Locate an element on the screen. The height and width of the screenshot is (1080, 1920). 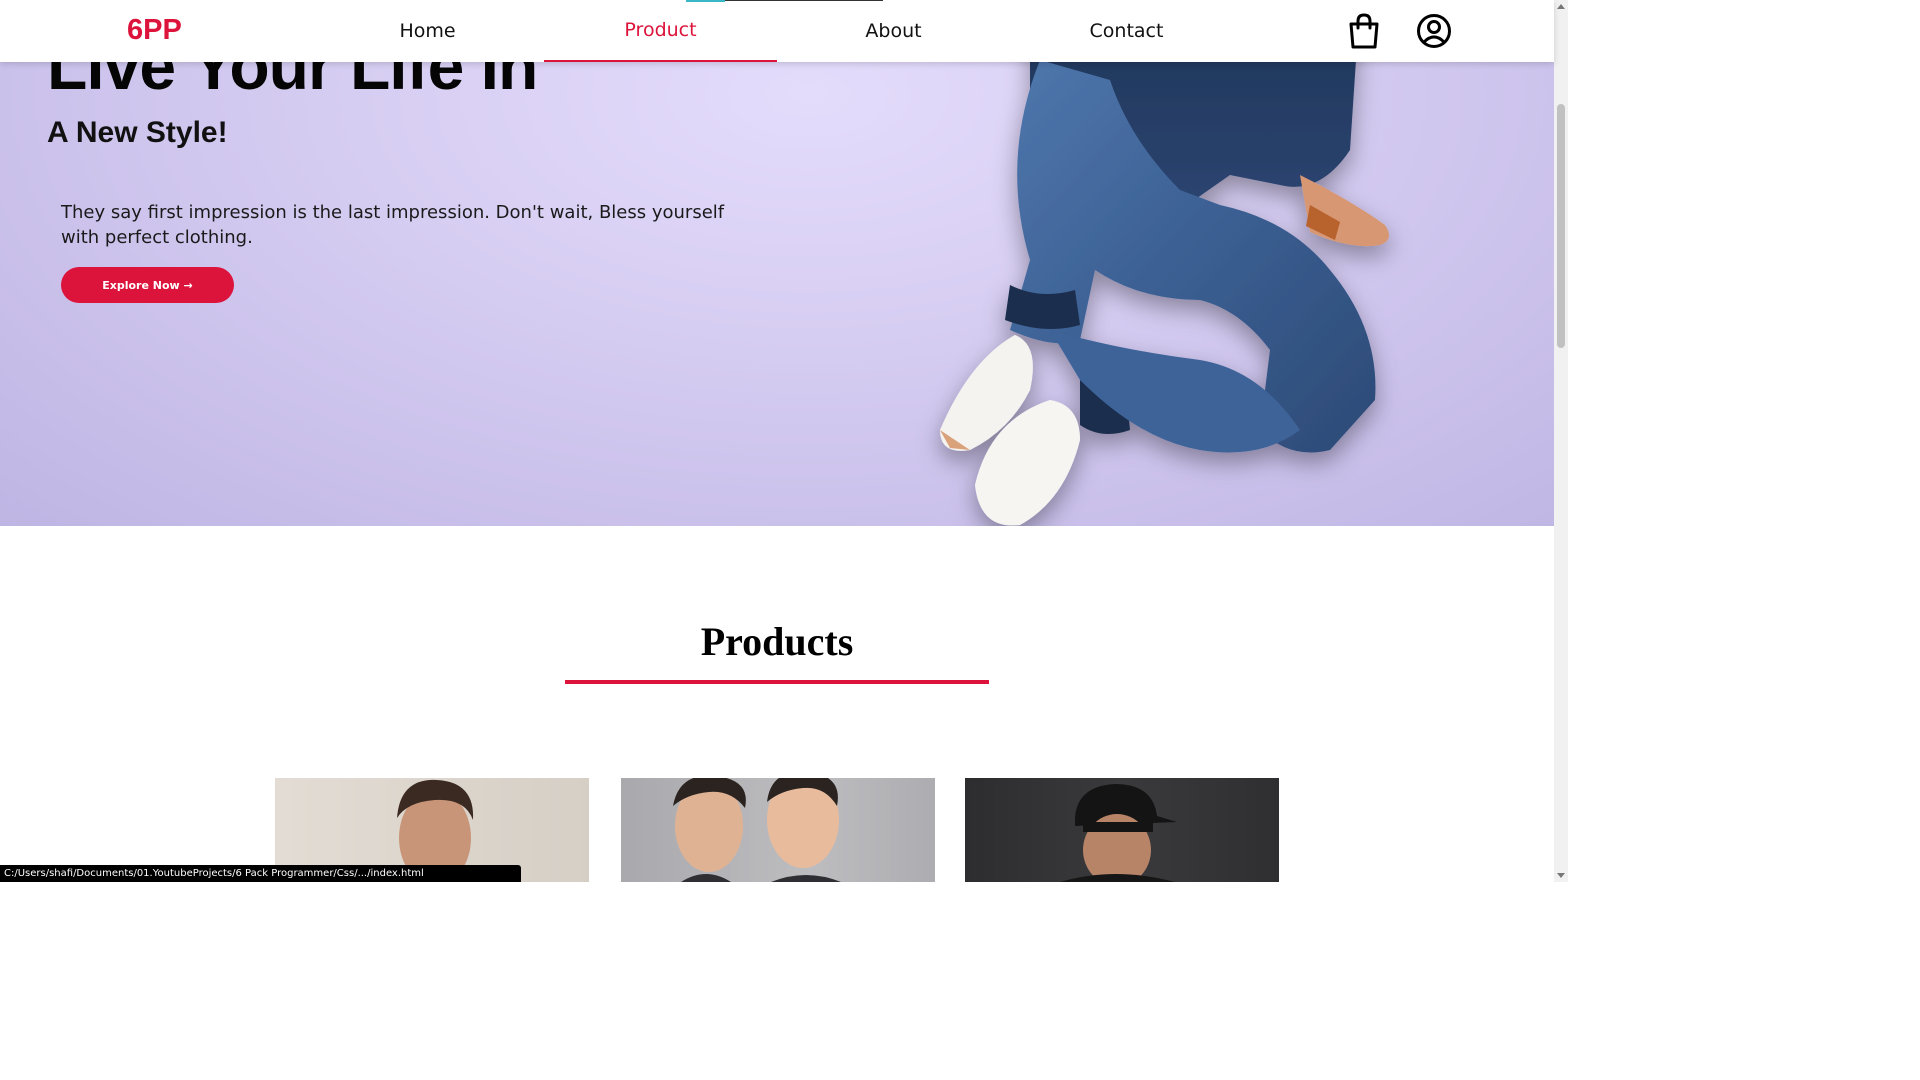
hero-model-image is located at coordinates (1164, 263).